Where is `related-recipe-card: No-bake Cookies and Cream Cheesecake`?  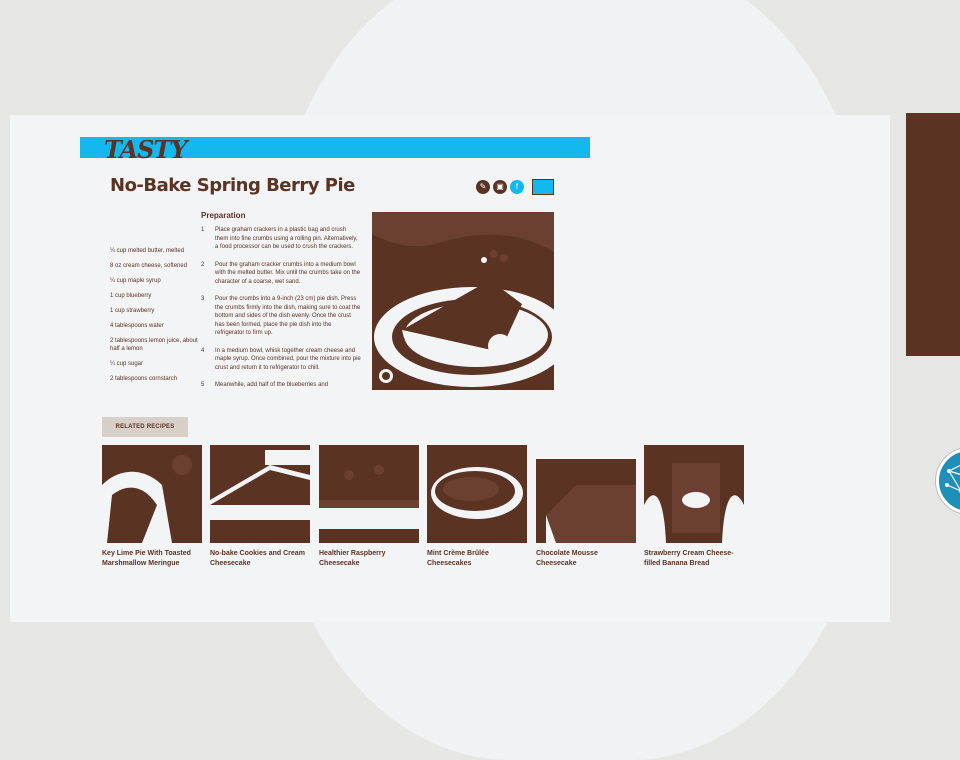
related-recipe-card: No-bake Cookies and Cream Cheesecake is located at coordinates (260, 507).